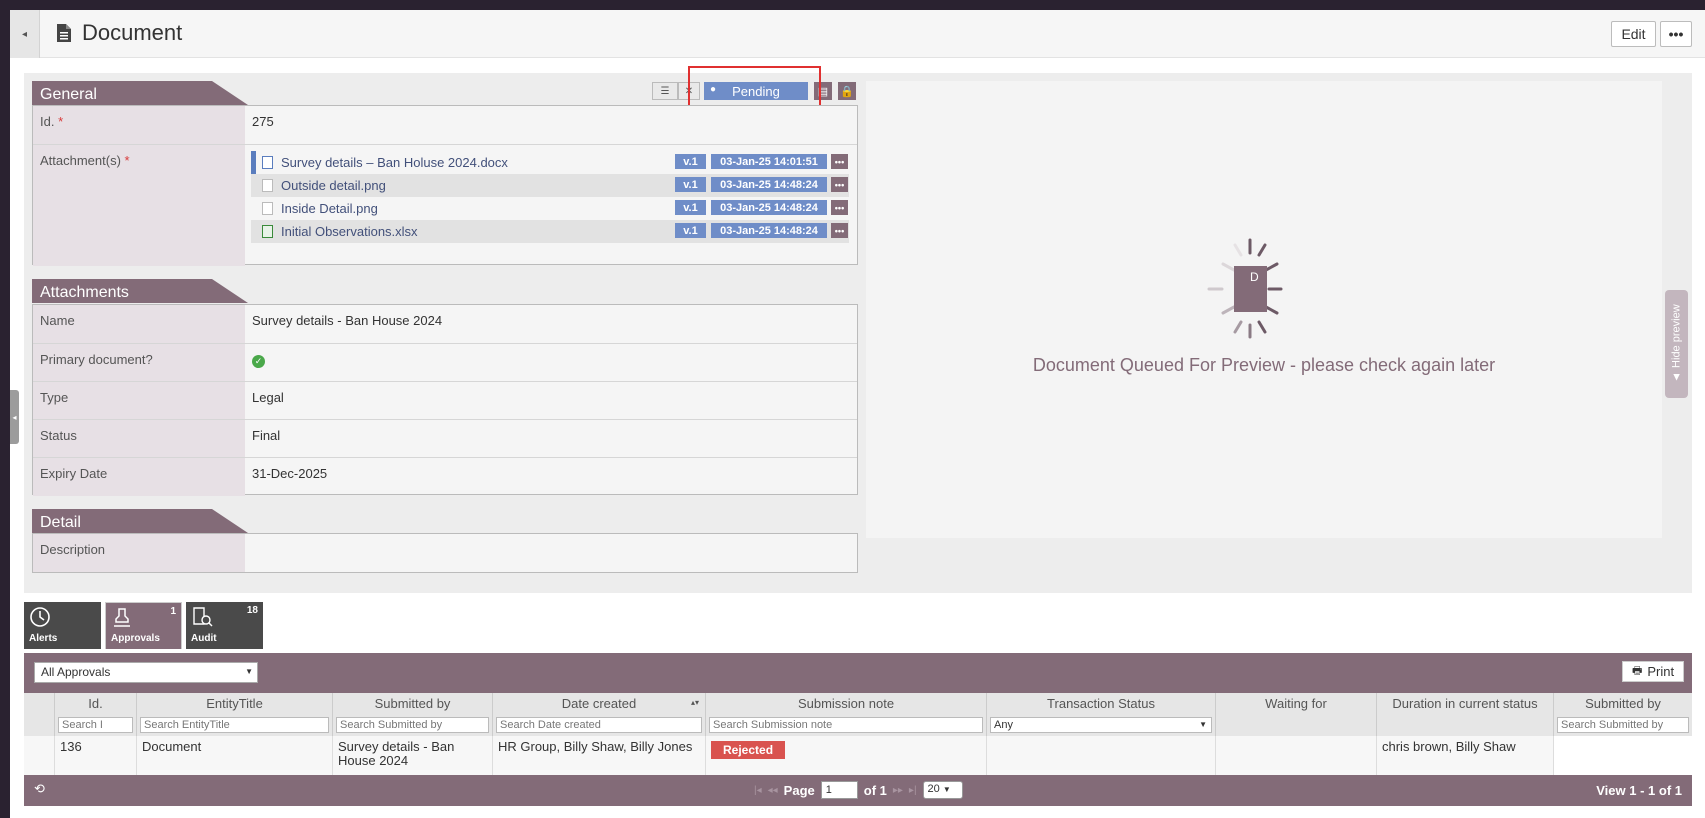 The width and height of the screenshot is (1705, 818). I want to click on printer-icon: 🖶, so click(1637, 671).